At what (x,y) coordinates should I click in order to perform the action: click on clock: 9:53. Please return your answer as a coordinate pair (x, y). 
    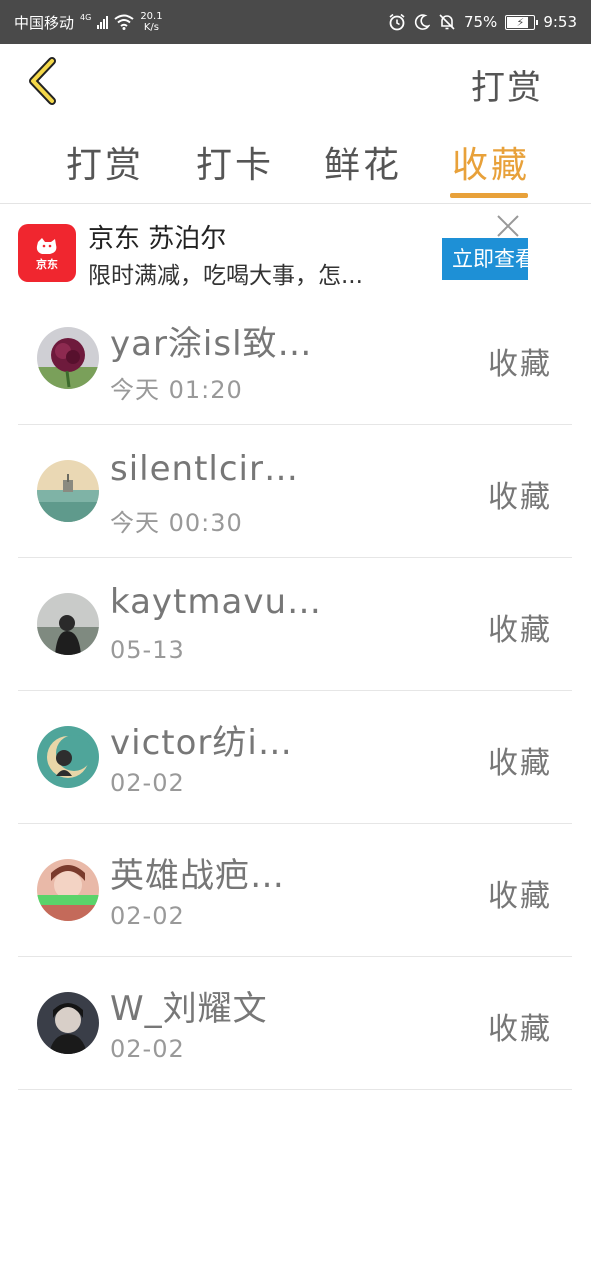
    Looking at the image, I should click on (560, 22).